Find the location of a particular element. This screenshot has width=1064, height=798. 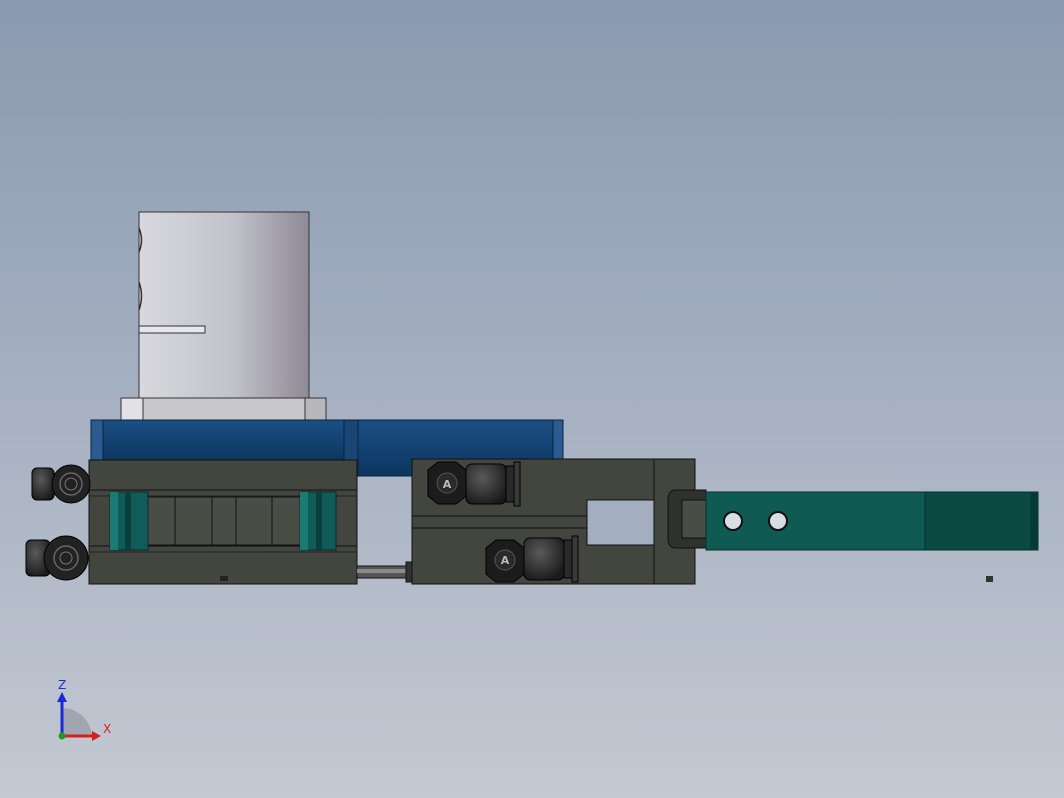

small-screw is located at coordinates (989, 579).